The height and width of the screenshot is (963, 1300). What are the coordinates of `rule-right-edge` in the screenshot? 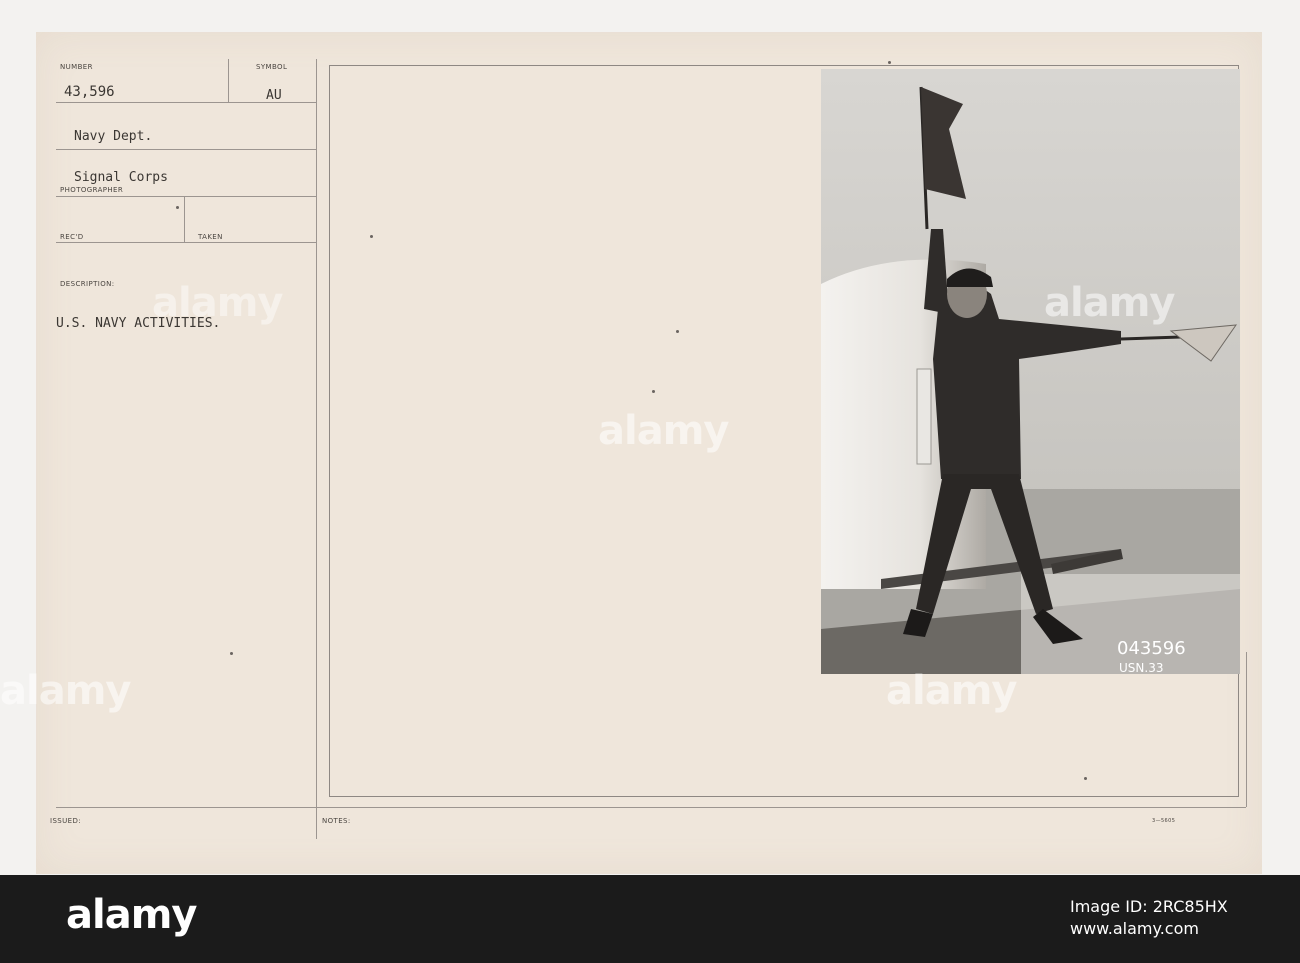 It's located at (1246, 729).